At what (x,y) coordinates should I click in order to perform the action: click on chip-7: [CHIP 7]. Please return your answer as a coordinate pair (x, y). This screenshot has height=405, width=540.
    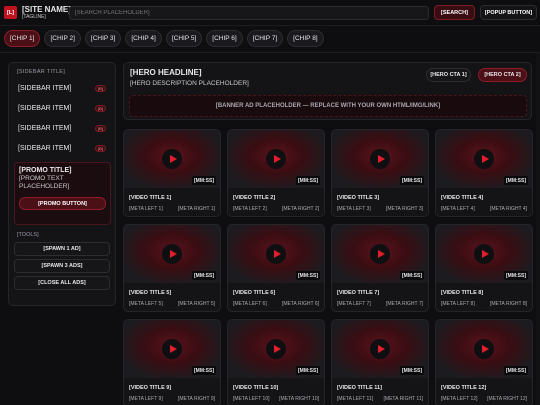
    Looking at the image, I should click on (265, 38).